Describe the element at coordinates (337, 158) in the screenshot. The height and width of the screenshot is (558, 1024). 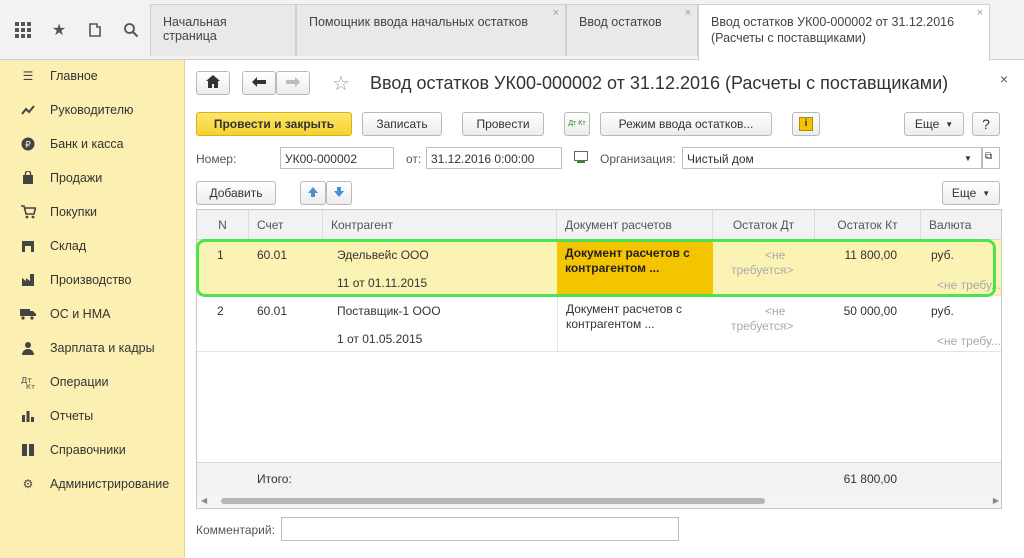
I see `number-field: УК00-000002` at that location.